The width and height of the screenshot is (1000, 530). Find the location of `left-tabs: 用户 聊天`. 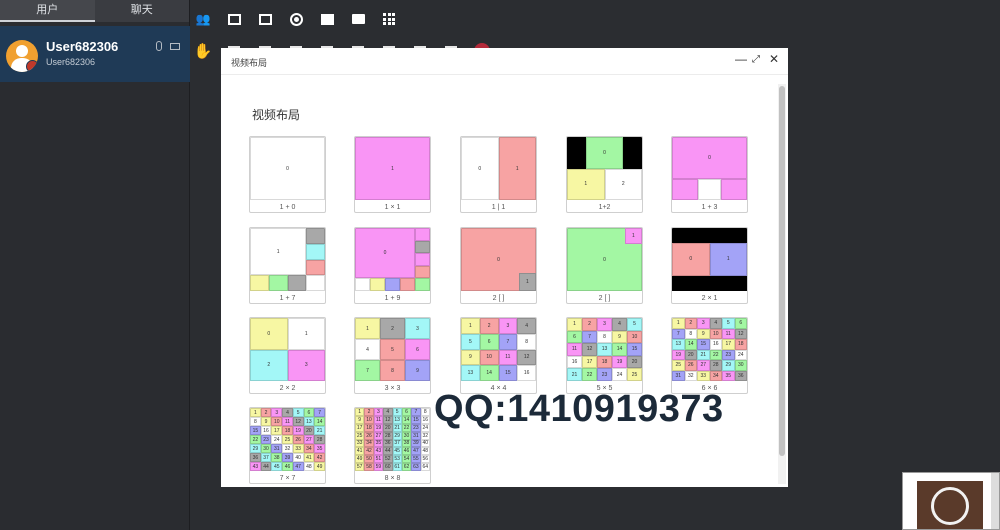

left-tabs: 用户 聊天 is located at coordinates (94, 11).